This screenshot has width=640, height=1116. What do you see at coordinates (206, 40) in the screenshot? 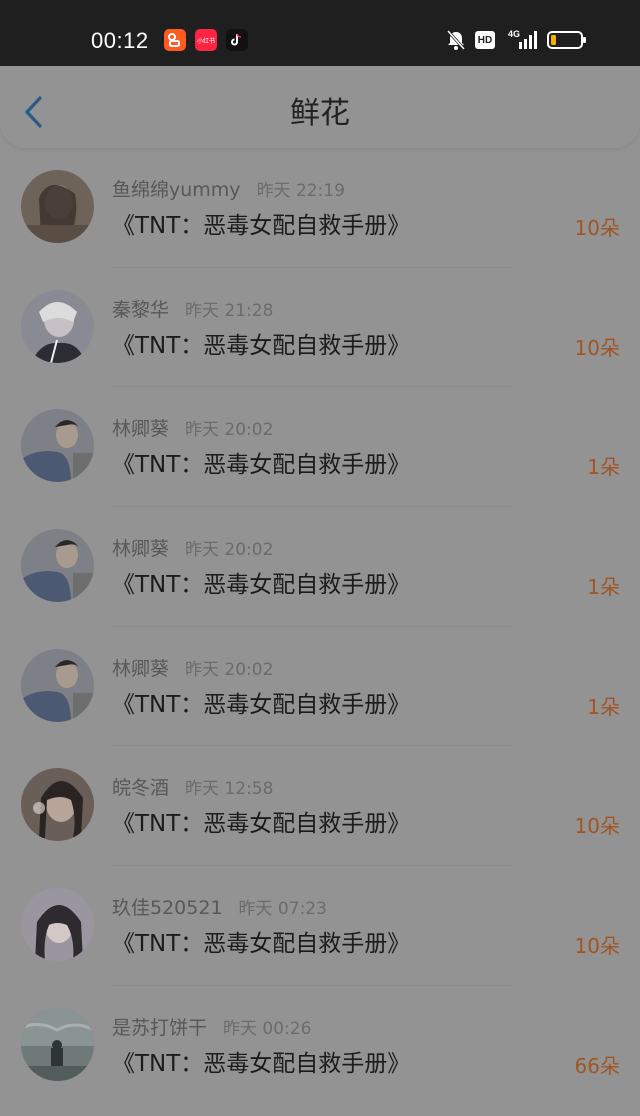
I see `xiaohongshu-icon: 小红书` at bounding box center [206, 40].